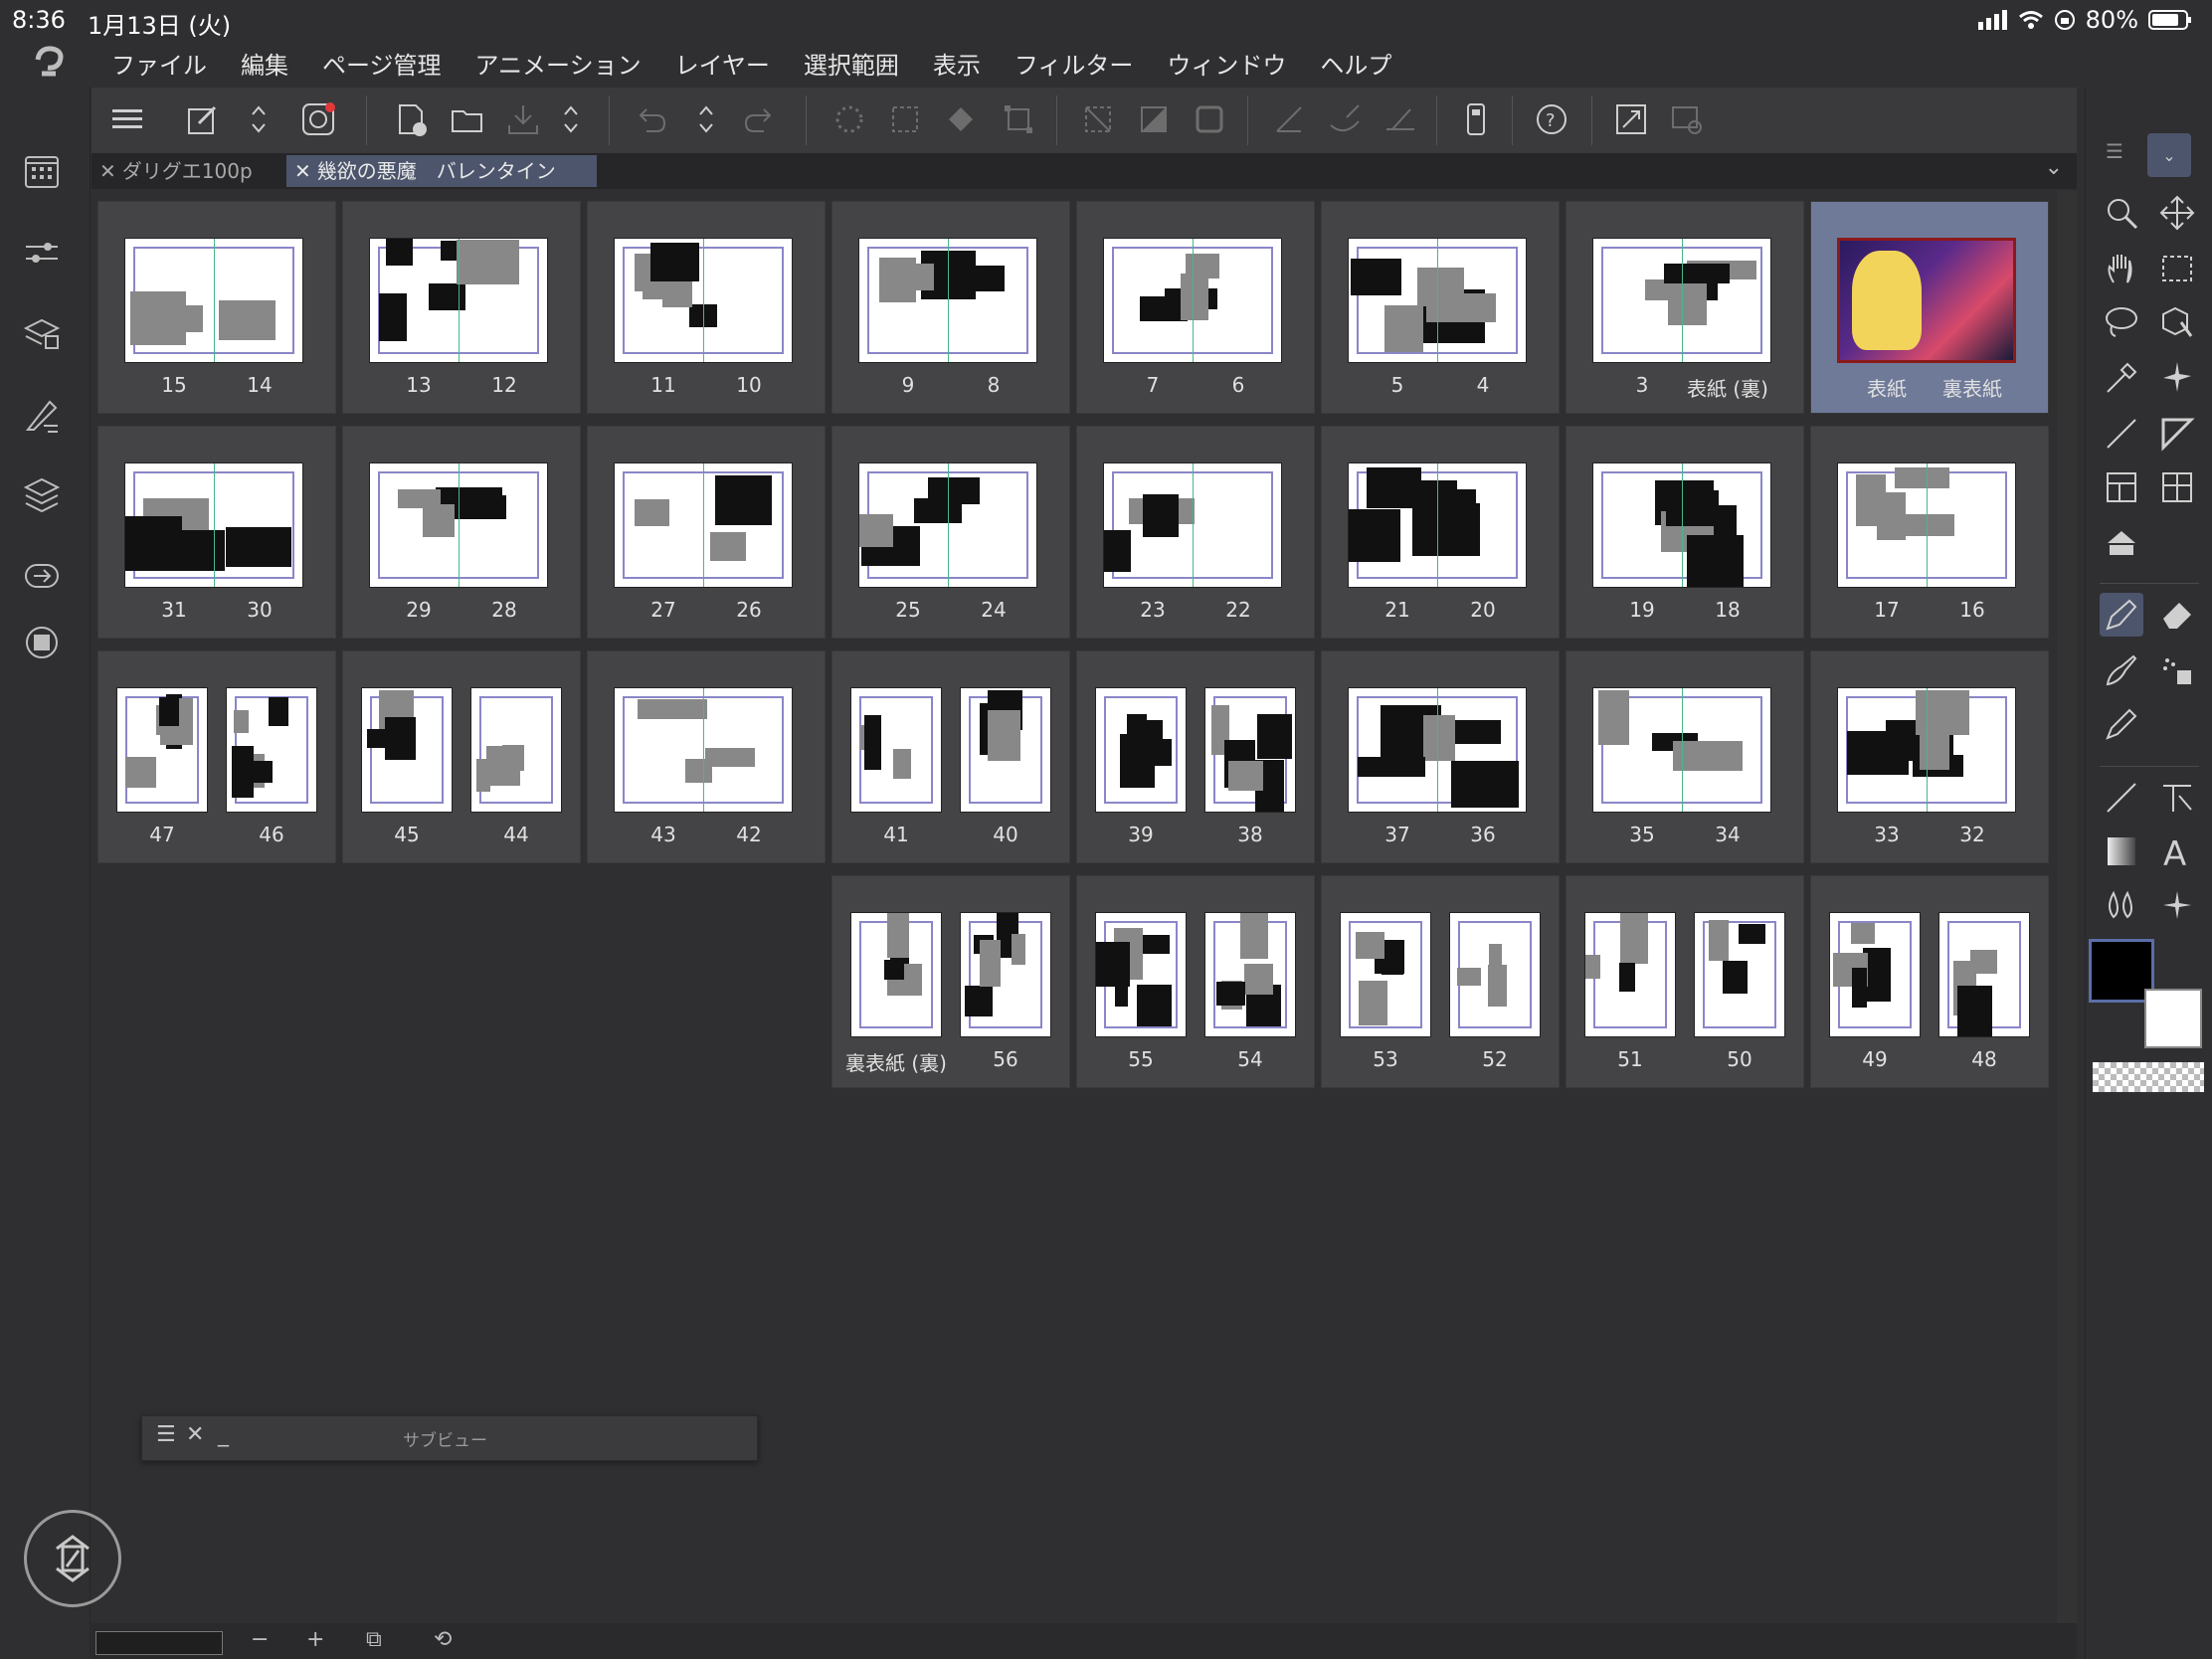  Describe the element at coordinates (2121, 905) in the screenshot. I see `blend-tool-icon` at that location.